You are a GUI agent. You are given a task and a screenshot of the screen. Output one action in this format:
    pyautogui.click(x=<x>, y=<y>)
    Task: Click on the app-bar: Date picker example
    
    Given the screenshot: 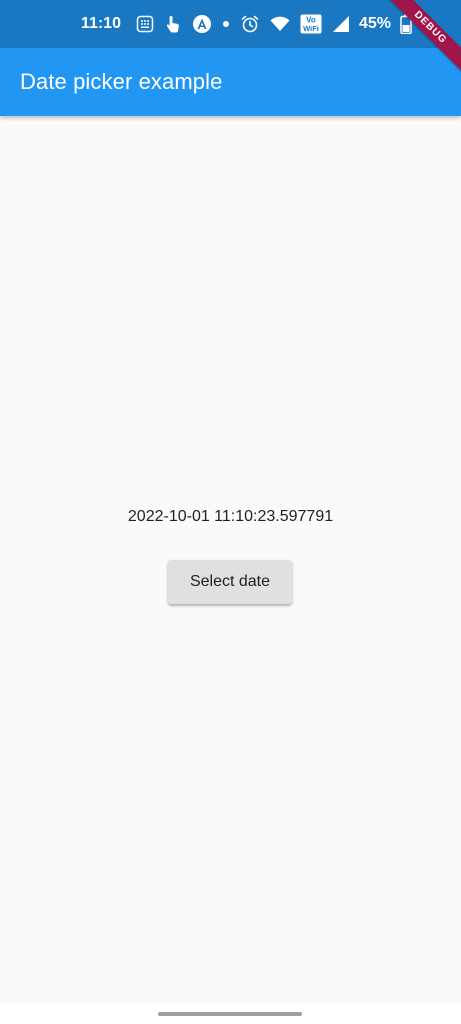 What is the action you would take?
    pyautogui.click(x=230, y=82)
    